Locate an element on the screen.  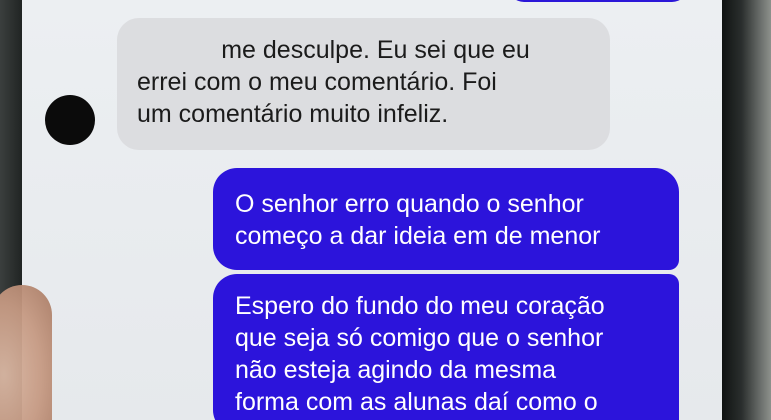
message-text-line: me desculpe. Eu sei que eu is located at coordinates (375, 50).